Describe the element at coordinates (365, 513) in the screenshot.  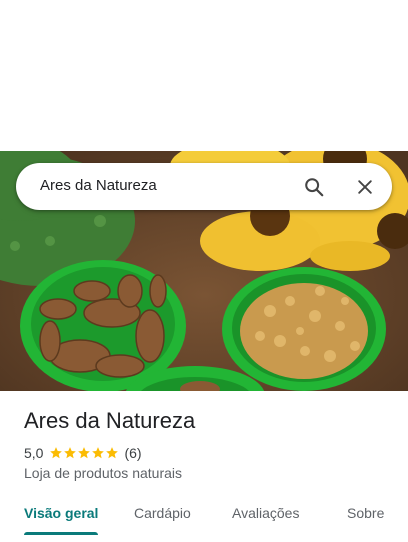
I see `tab-about: Sobre` at that location.